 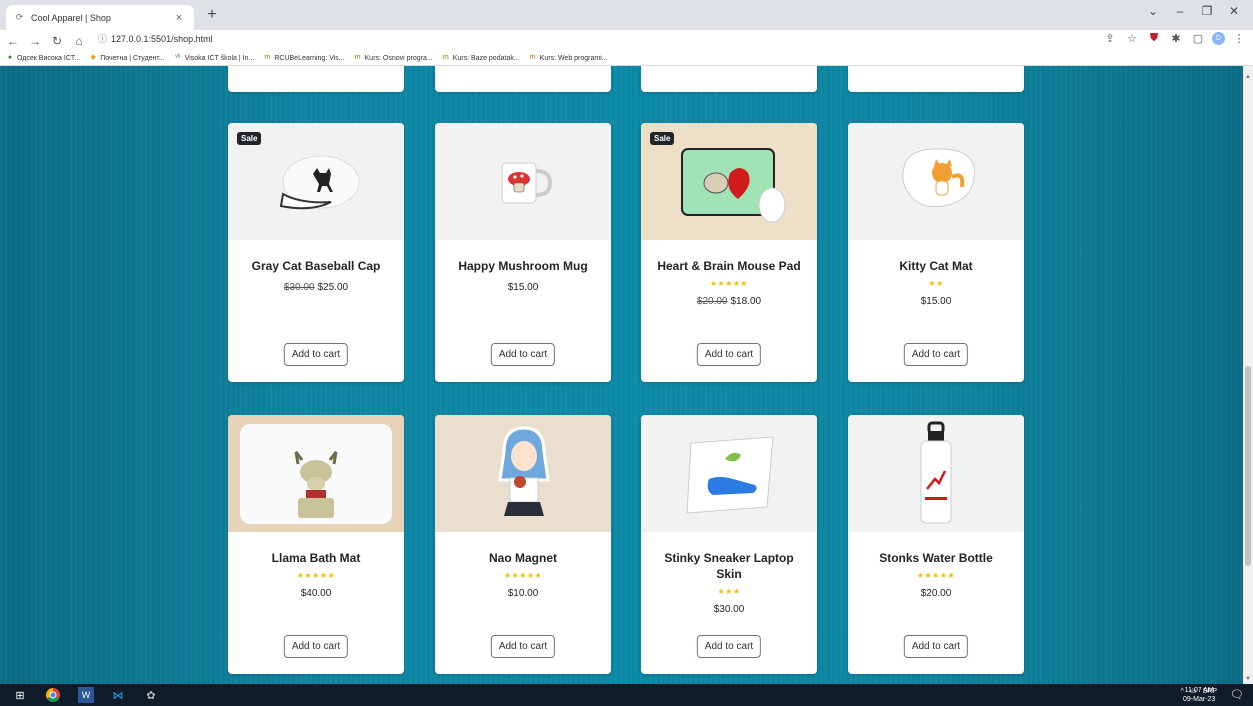 What do you see at coordinates (162, 38) in the screenshot?
I see `url-text: 127.0.0.1:5501/shop.html` at bounding box center [162, 38].